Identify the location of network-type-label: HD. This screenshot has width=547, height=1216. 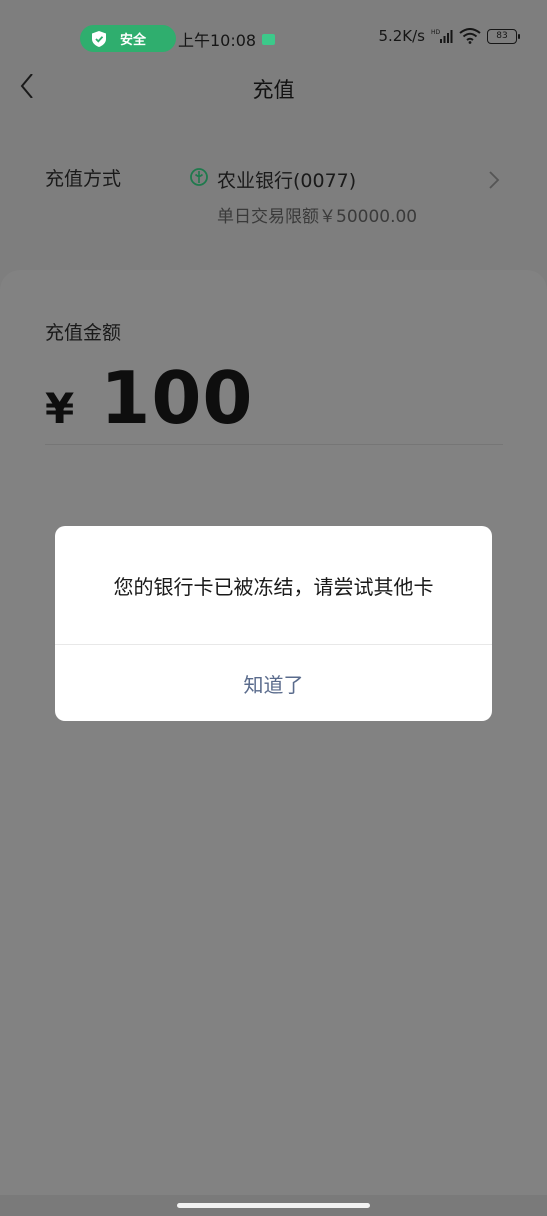
(436, 32).